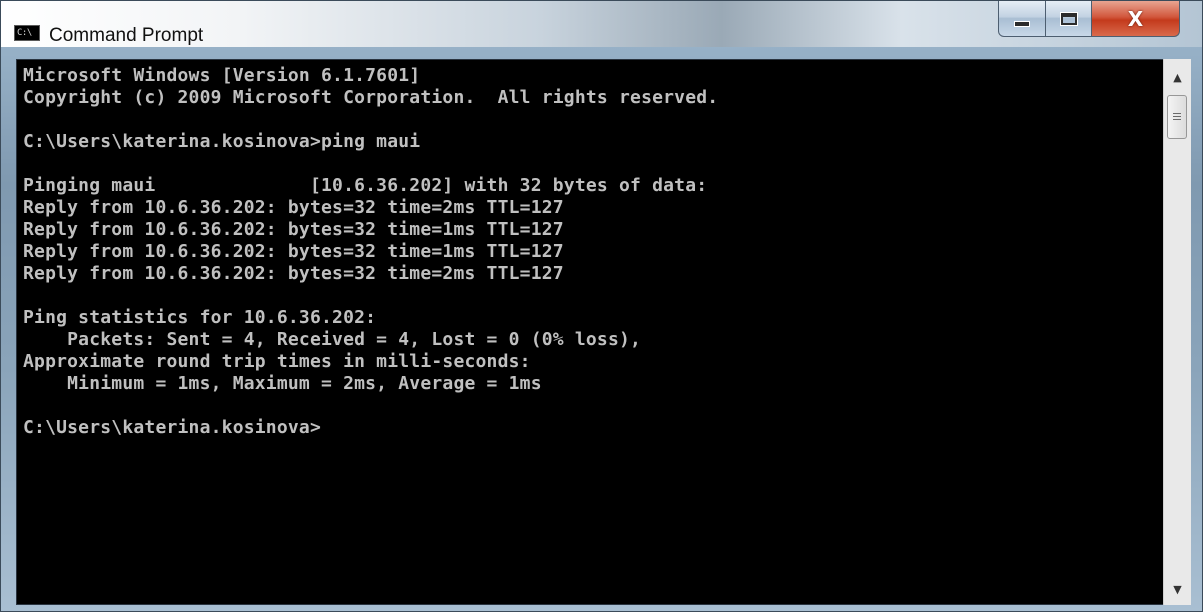 This screenshot has height=612, width=1203. Describe the element at coordinates (601, 24) in the screenshot. I see `title-bar: C:\ Command Prompt X` at that location.